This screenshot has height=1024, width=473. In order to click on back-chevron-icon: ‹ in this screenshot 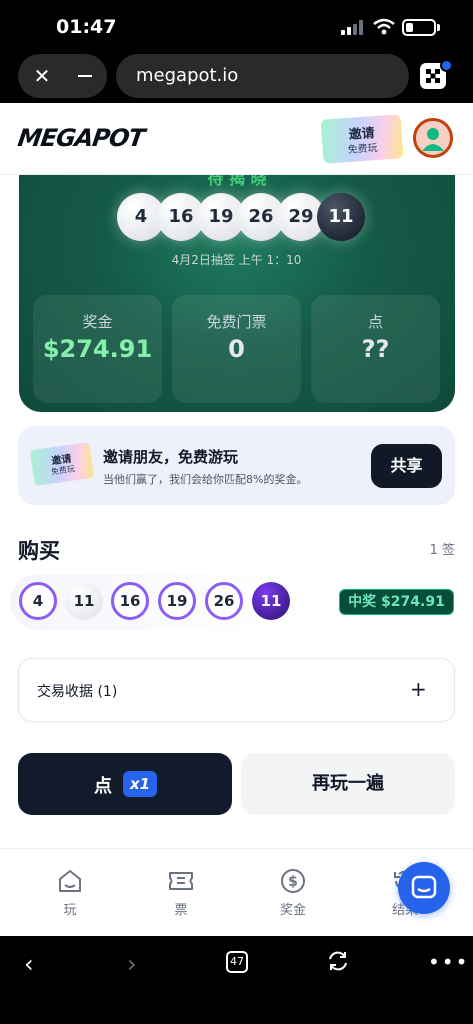, I will do `click(29, 964)`.